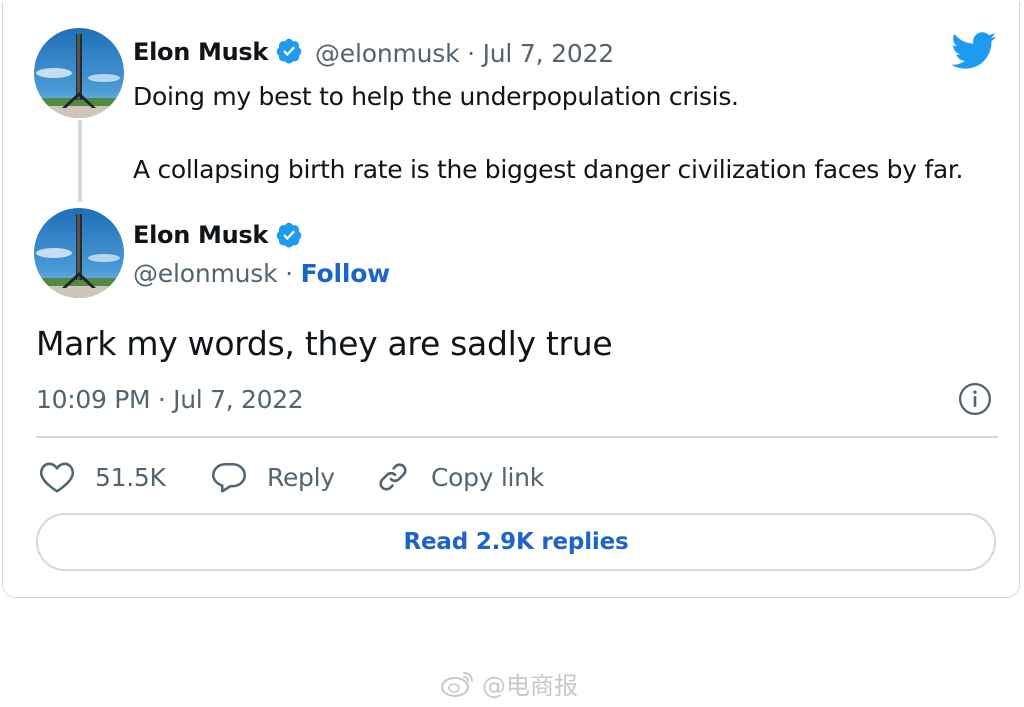 This screenshot has width=1024, height=707. What do you see at coordinates (170, 399) in the screenshot?
I see `tweet-timestamp: 10:09 PM · Jul 7, 2022` at bounding box center [170, 399].